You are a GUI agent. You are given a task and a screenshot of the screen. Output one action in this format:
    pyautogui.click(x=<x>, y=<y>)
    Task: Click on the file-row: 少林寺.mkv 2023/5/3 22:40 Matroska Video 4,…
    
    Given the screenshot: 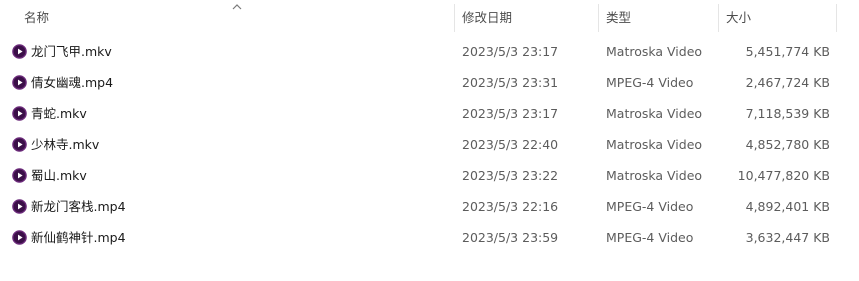 What is the action you would take?
    pyautogui.click(x=429, y=144)
    